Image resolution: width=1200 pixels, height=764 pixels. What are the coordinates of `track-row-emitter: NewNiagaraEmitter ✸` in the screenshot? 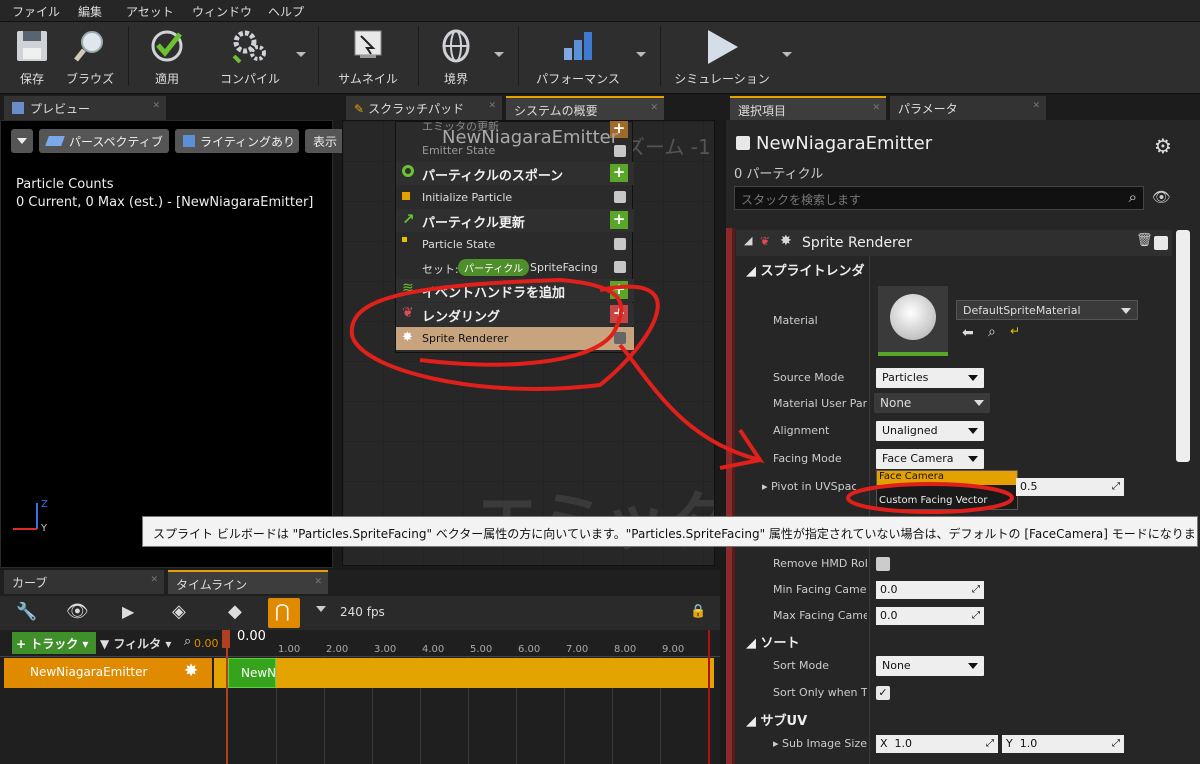 It's located at (108, 673).